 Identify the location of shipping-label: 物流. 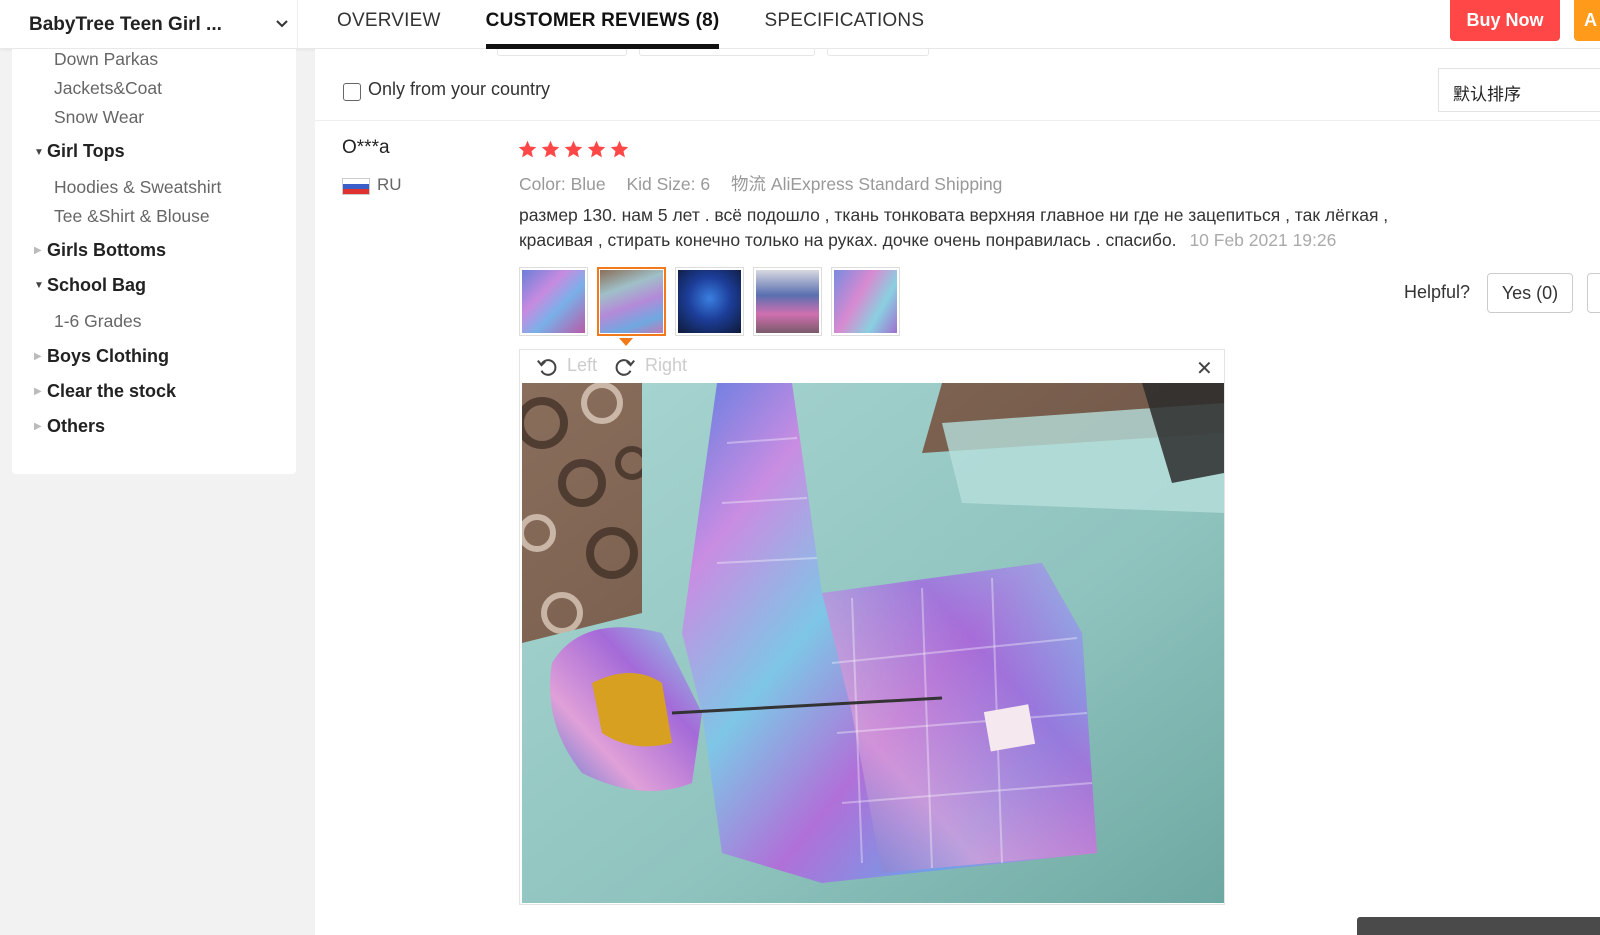
(749, 184).